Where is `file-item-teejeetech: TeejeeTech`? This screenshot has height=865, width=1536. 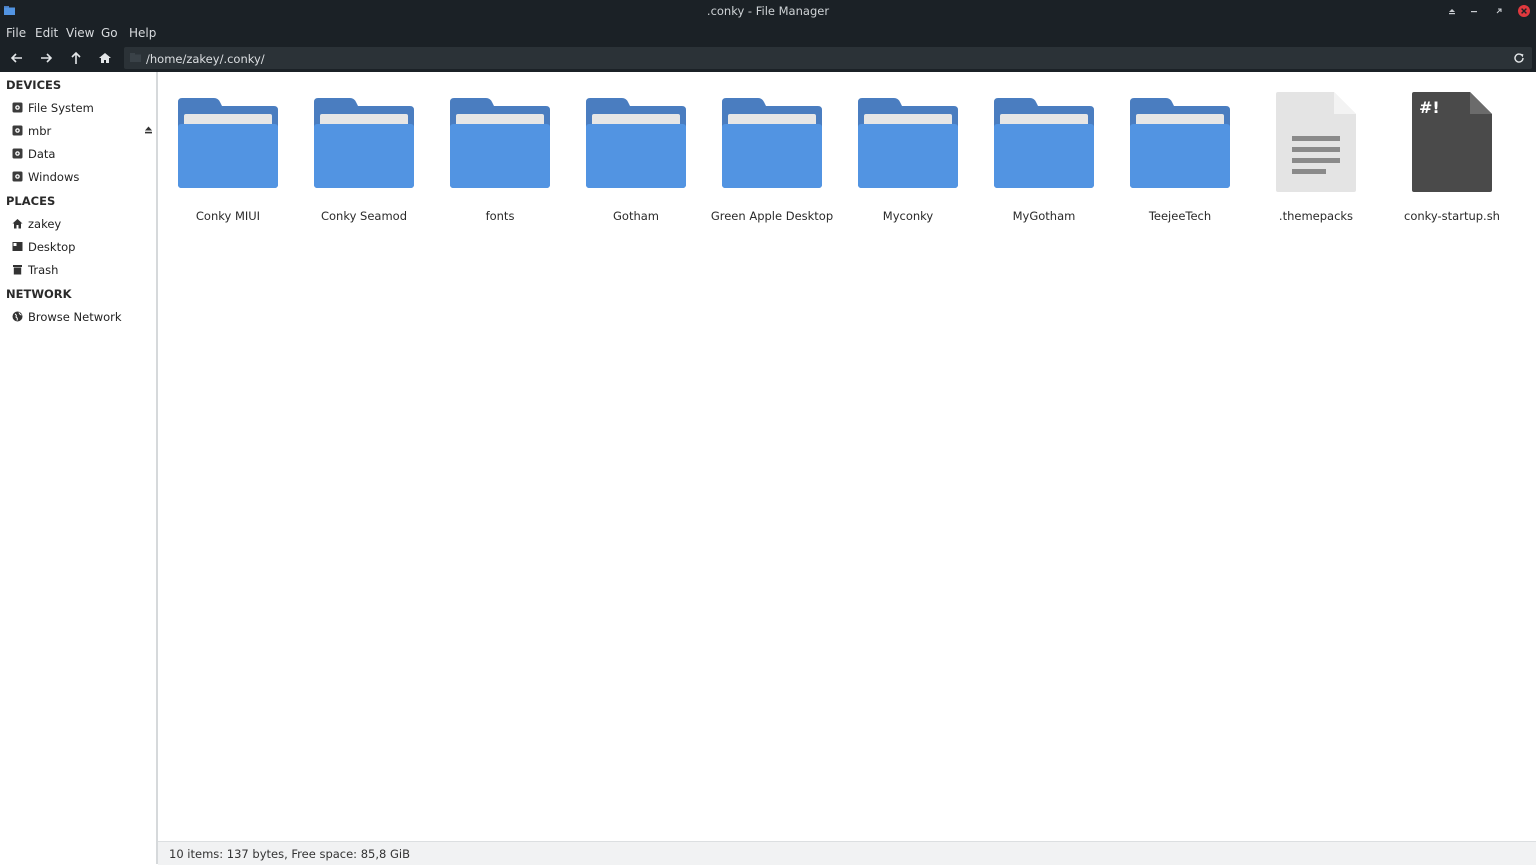 file-item-teejeetech: TeejeeTech is located at coordinates (1180, 160).